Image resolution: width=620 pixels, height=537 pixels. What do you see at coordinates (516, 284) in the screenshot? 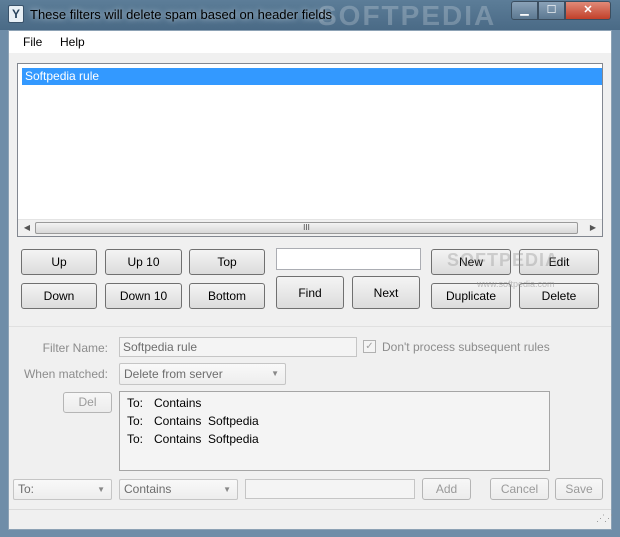
I see `buttons-watermark-url: www.softpedia.com` at bounding box center [516, 284].